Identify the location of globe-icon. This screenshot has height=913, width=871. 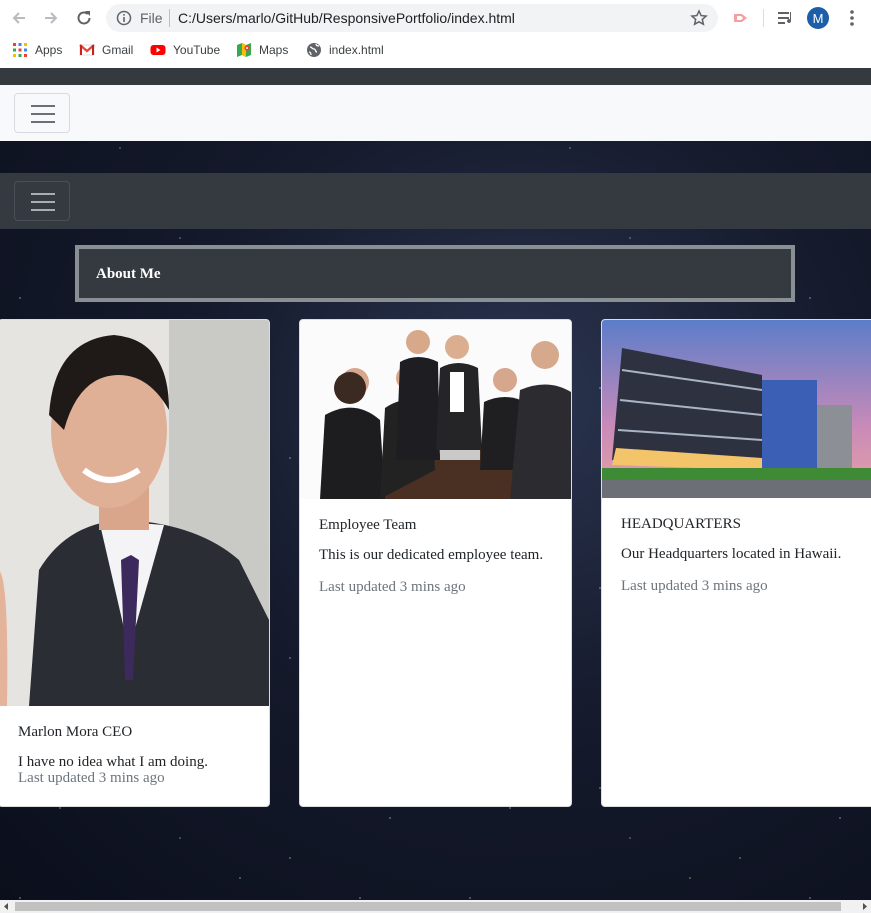
(314, 50).